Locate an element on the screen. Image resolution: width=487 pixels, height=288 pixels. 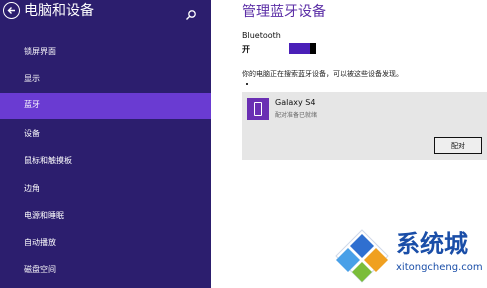
sidebar-item-label: 显示 is located at coordinates (32, 78).